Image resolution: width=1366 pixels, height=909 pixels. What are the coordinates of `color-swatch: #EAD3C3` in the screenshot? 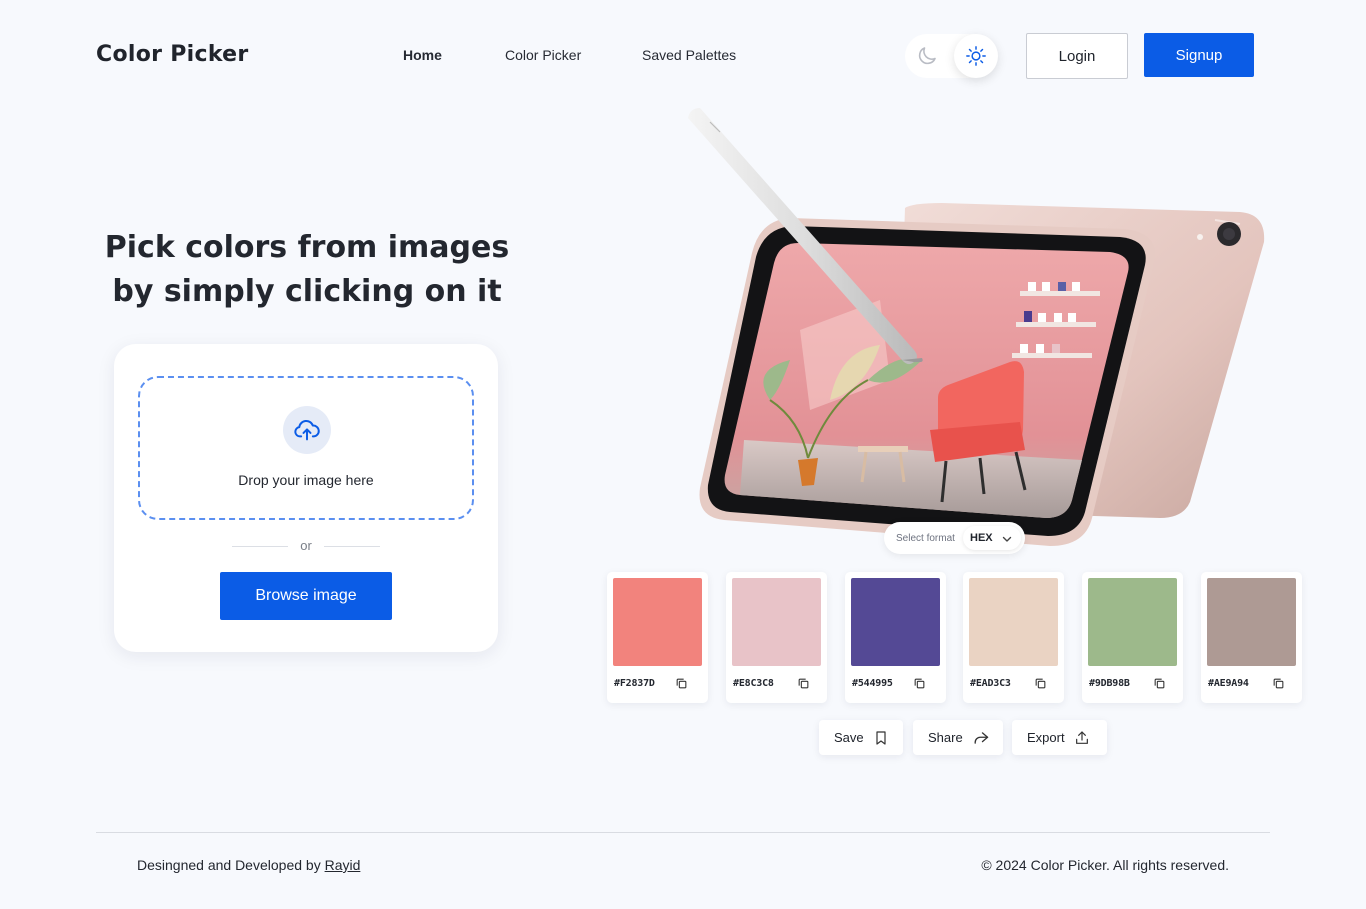 It's located at (1013, 637).